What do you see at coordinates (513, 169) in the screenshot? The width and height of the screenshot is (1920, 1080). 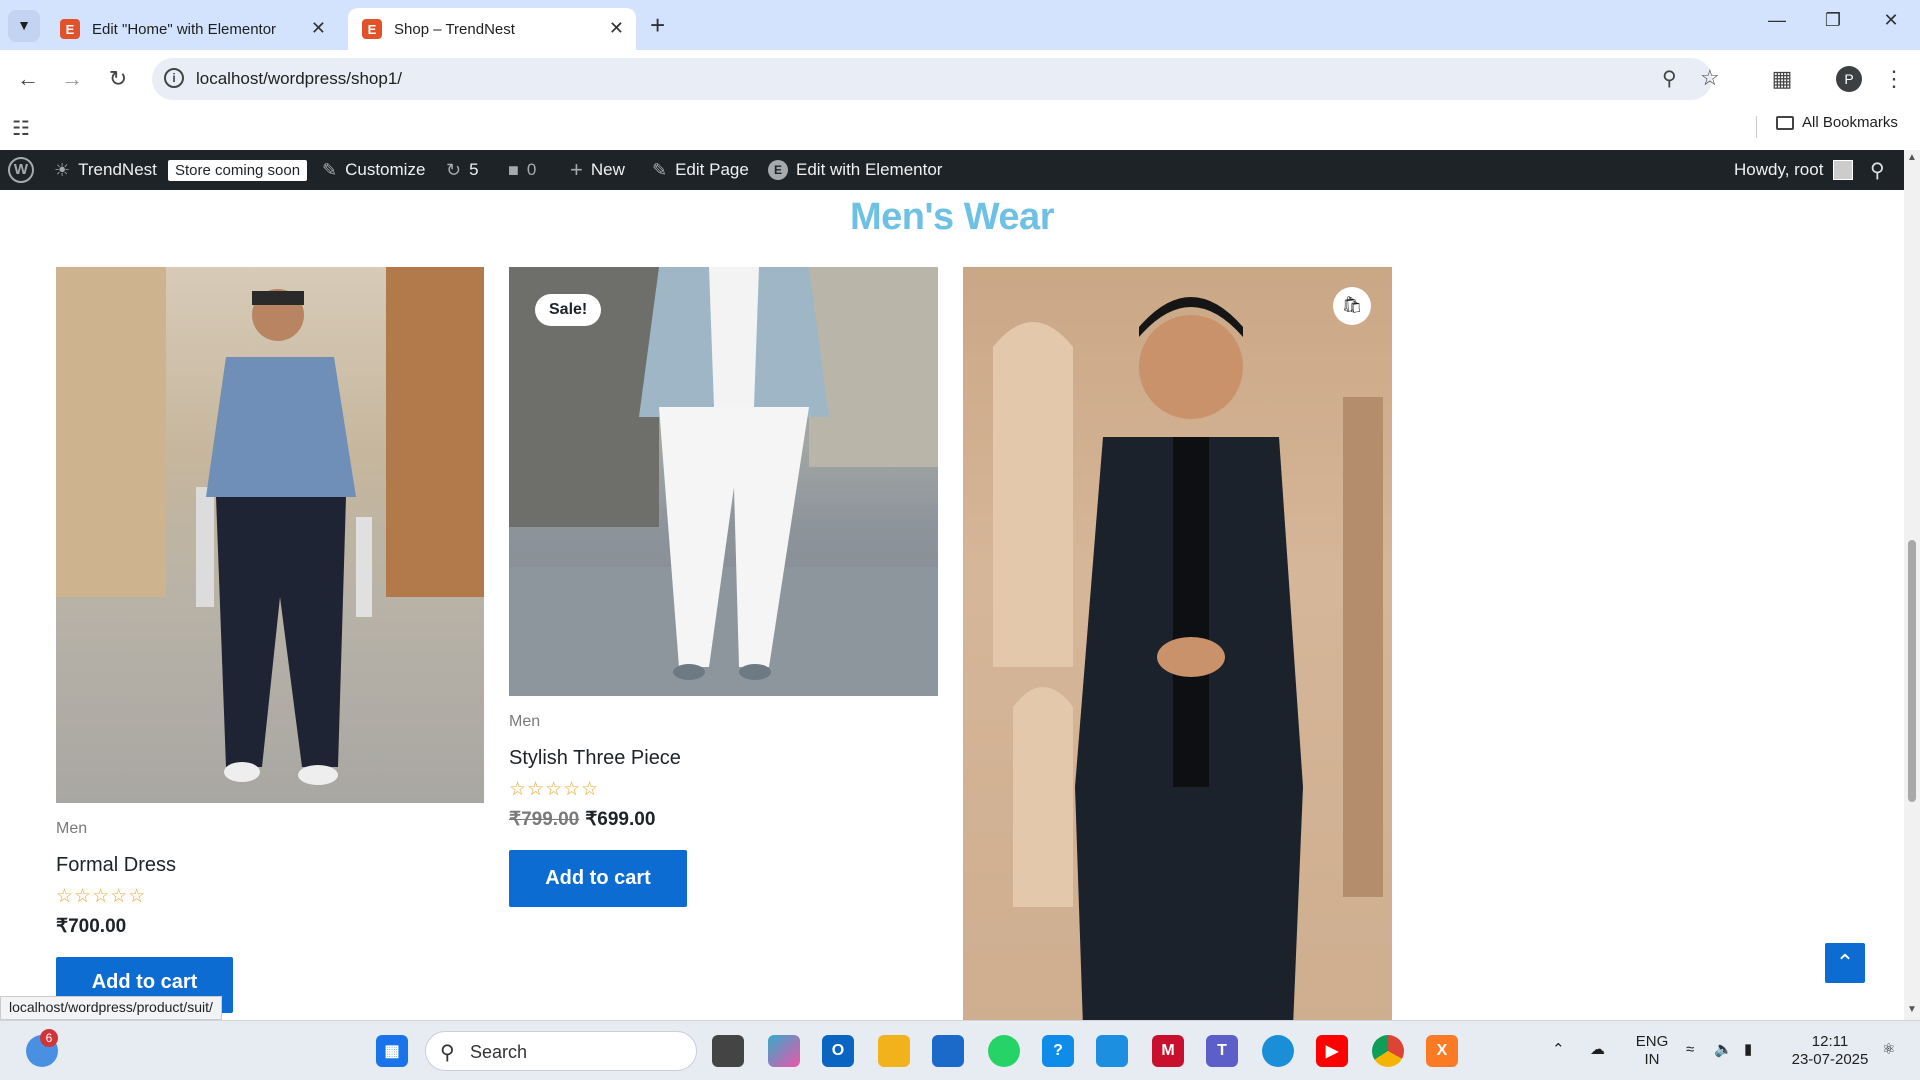 I see `comment-icon: ■` at bounding box center [513, 169].